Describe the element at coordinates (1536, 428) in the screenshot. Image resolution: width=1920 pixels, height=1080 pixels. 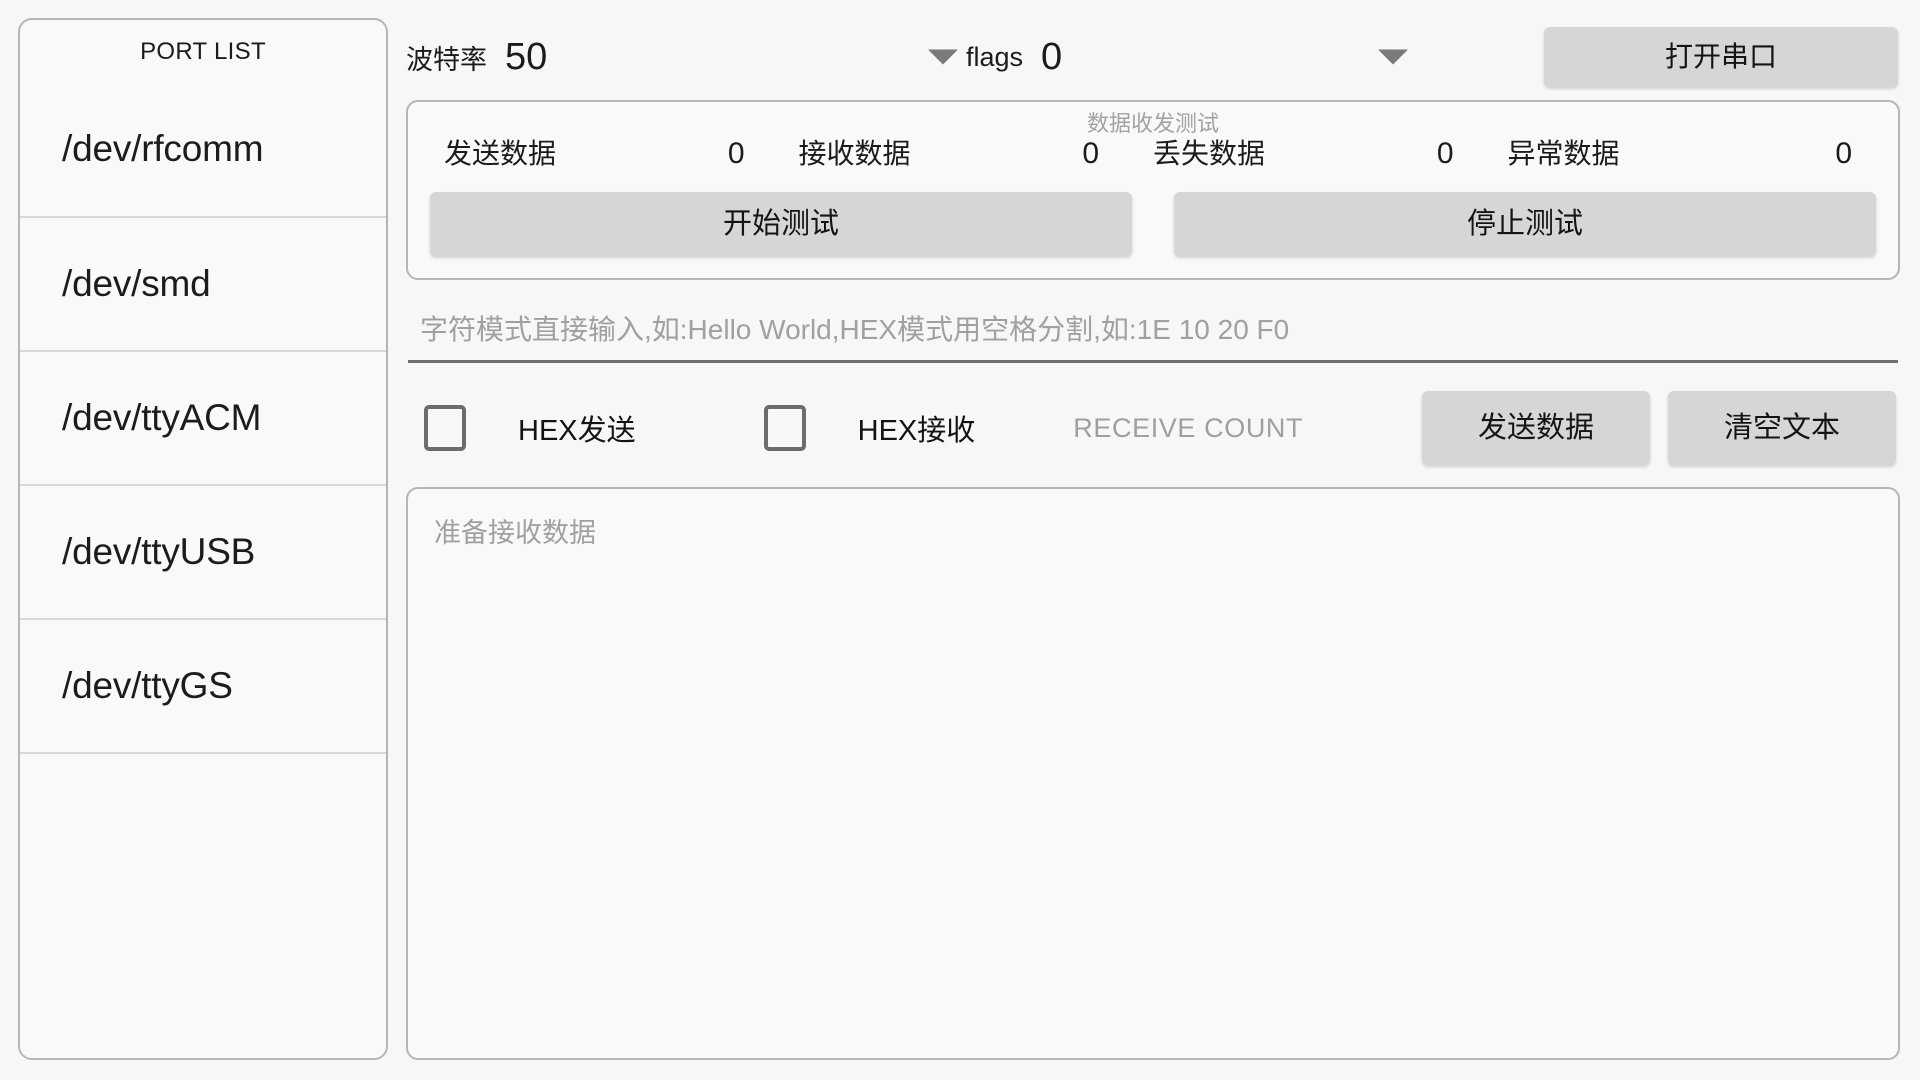
I see `send-data-button: 发送数据` at that location.